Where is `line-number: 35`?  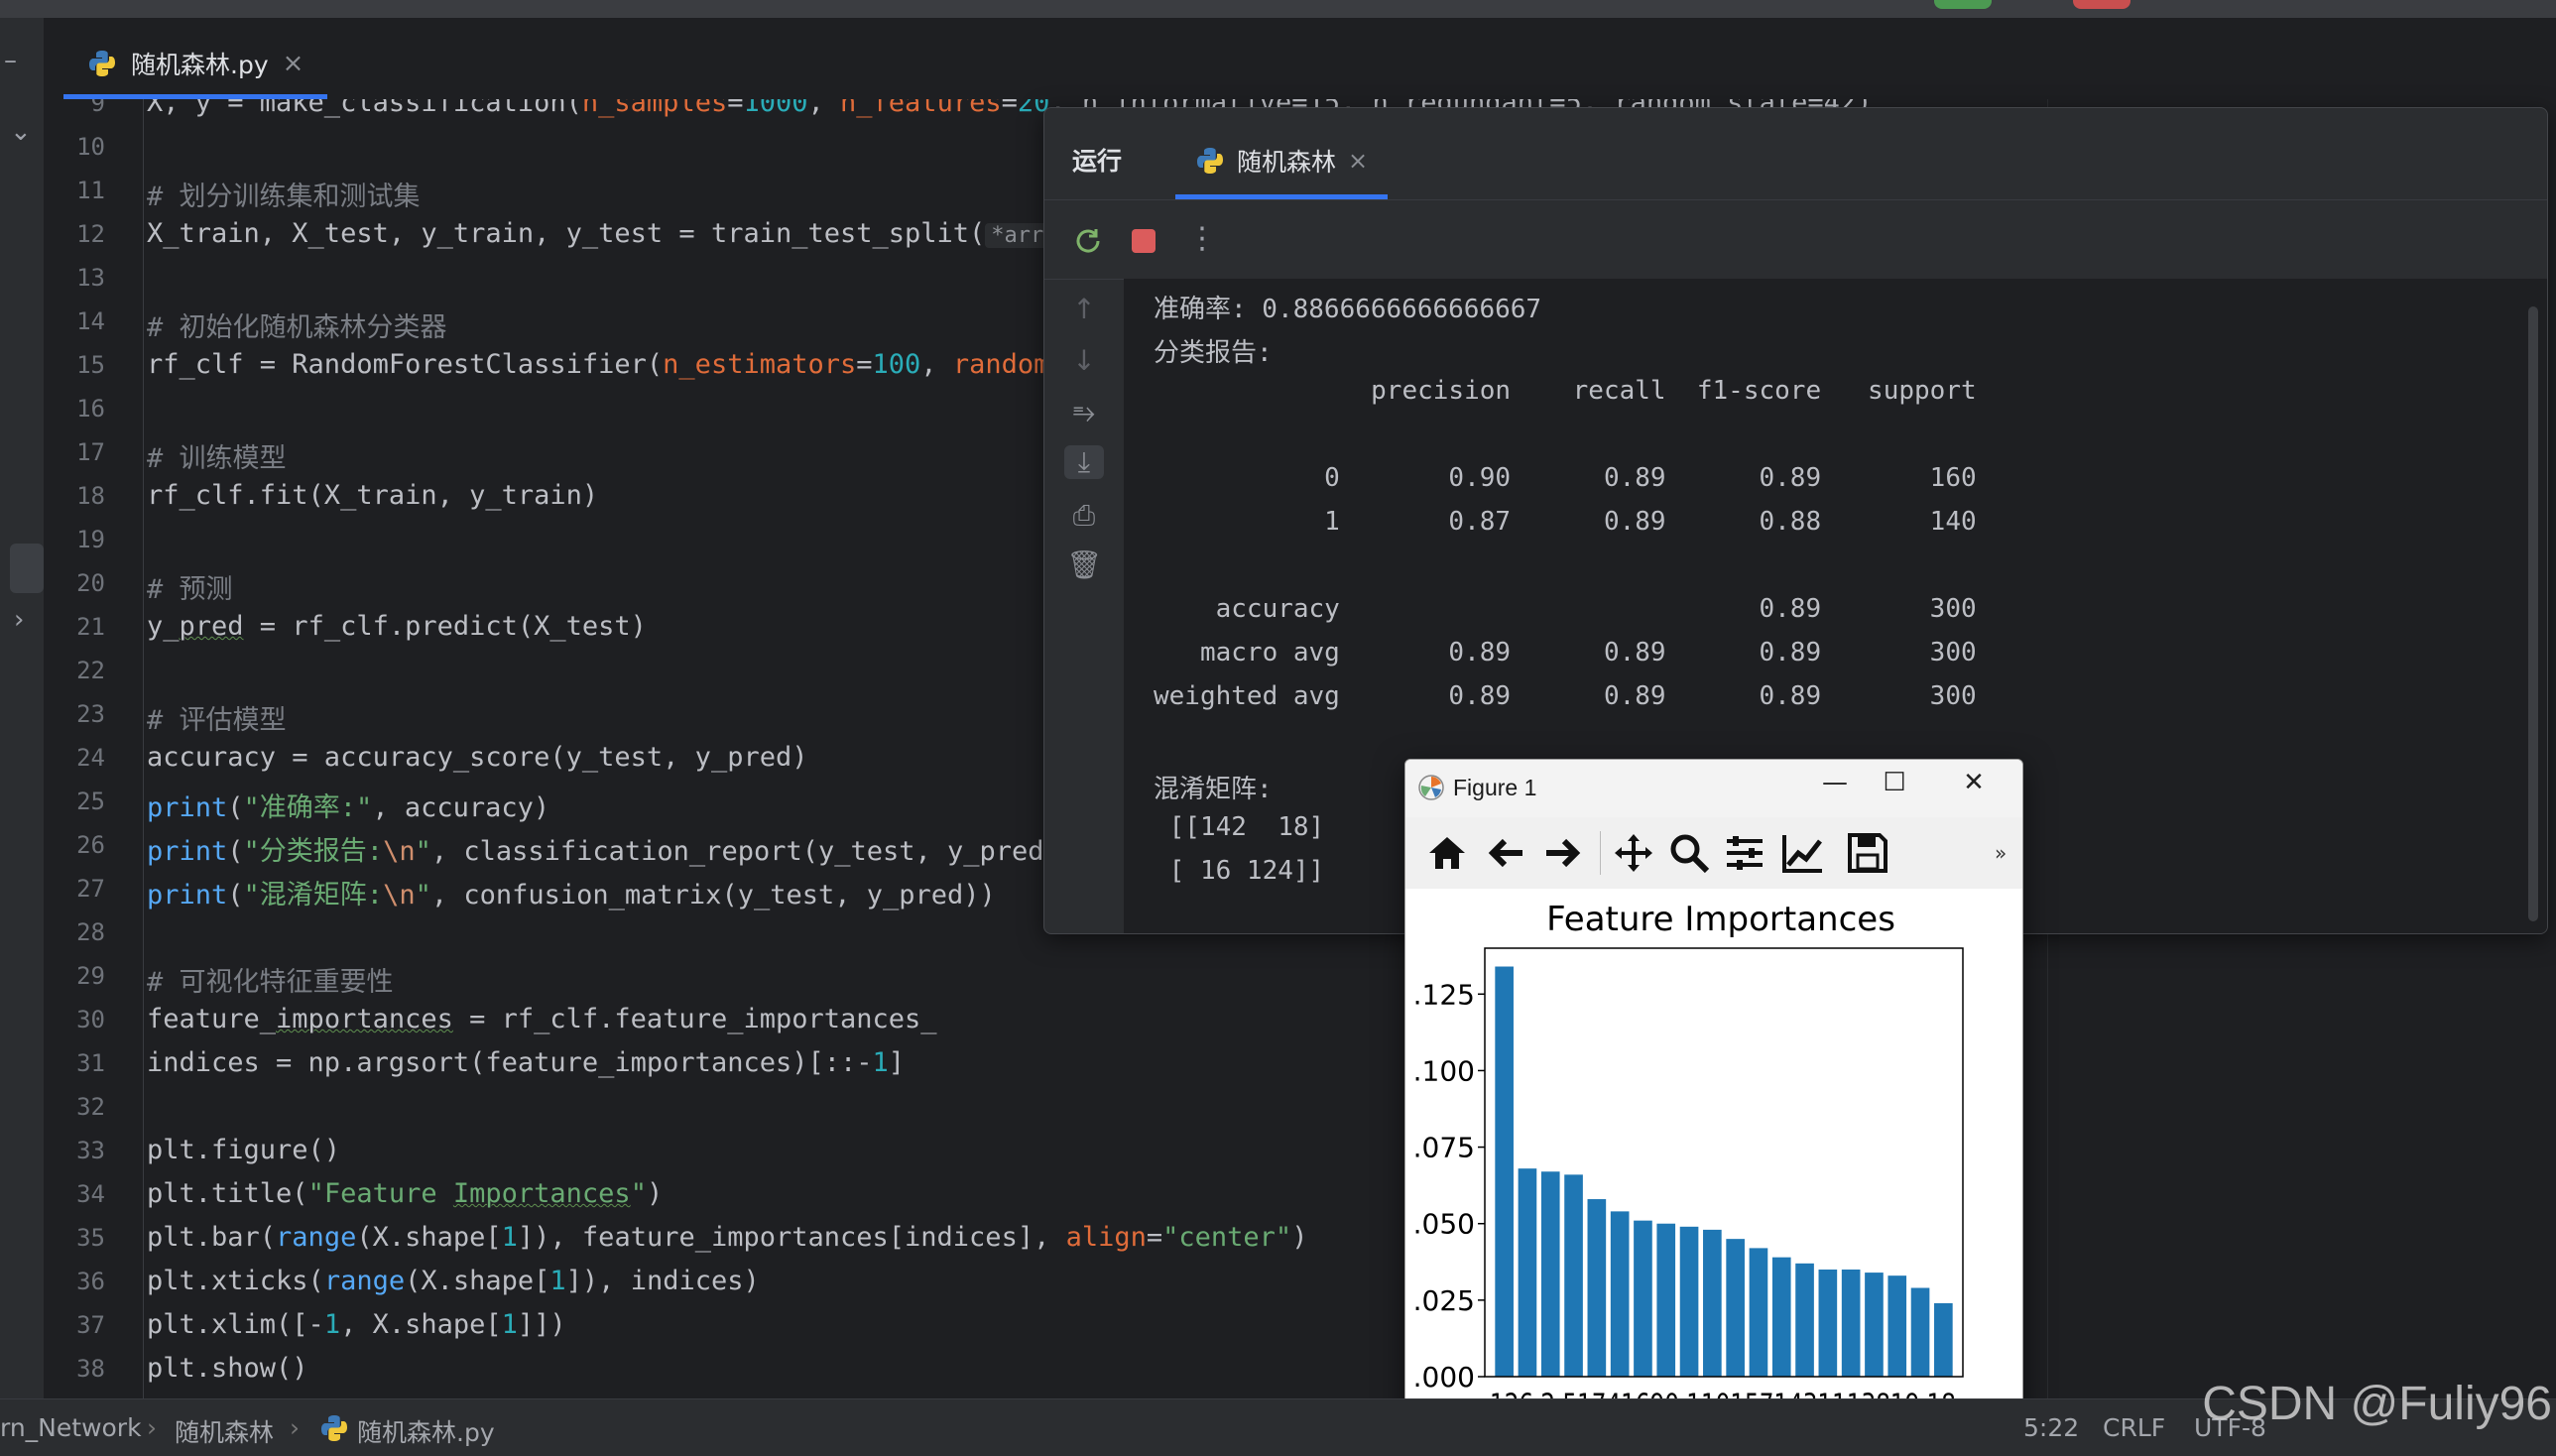 line-number: 35 is located at coordinates (90, 1238).